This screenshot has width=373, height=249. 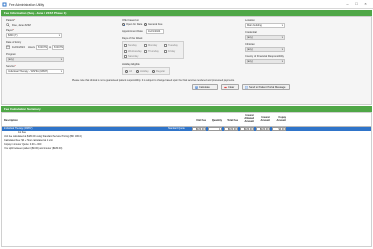 What do you see at coordinates (356, 4) in the screenshot?
I see `maximize-icon: □` at bounding box center [356, 4].